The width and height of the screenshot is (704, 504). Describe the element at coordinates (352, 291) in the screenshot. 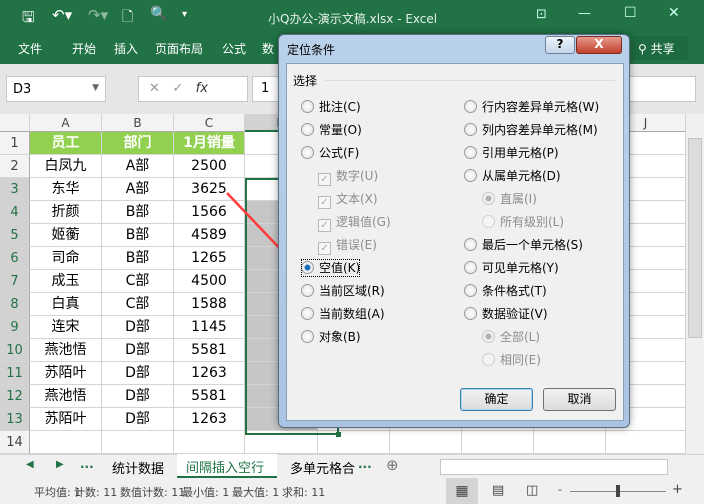

I see `option-label: 当前区域(R)` at that location.